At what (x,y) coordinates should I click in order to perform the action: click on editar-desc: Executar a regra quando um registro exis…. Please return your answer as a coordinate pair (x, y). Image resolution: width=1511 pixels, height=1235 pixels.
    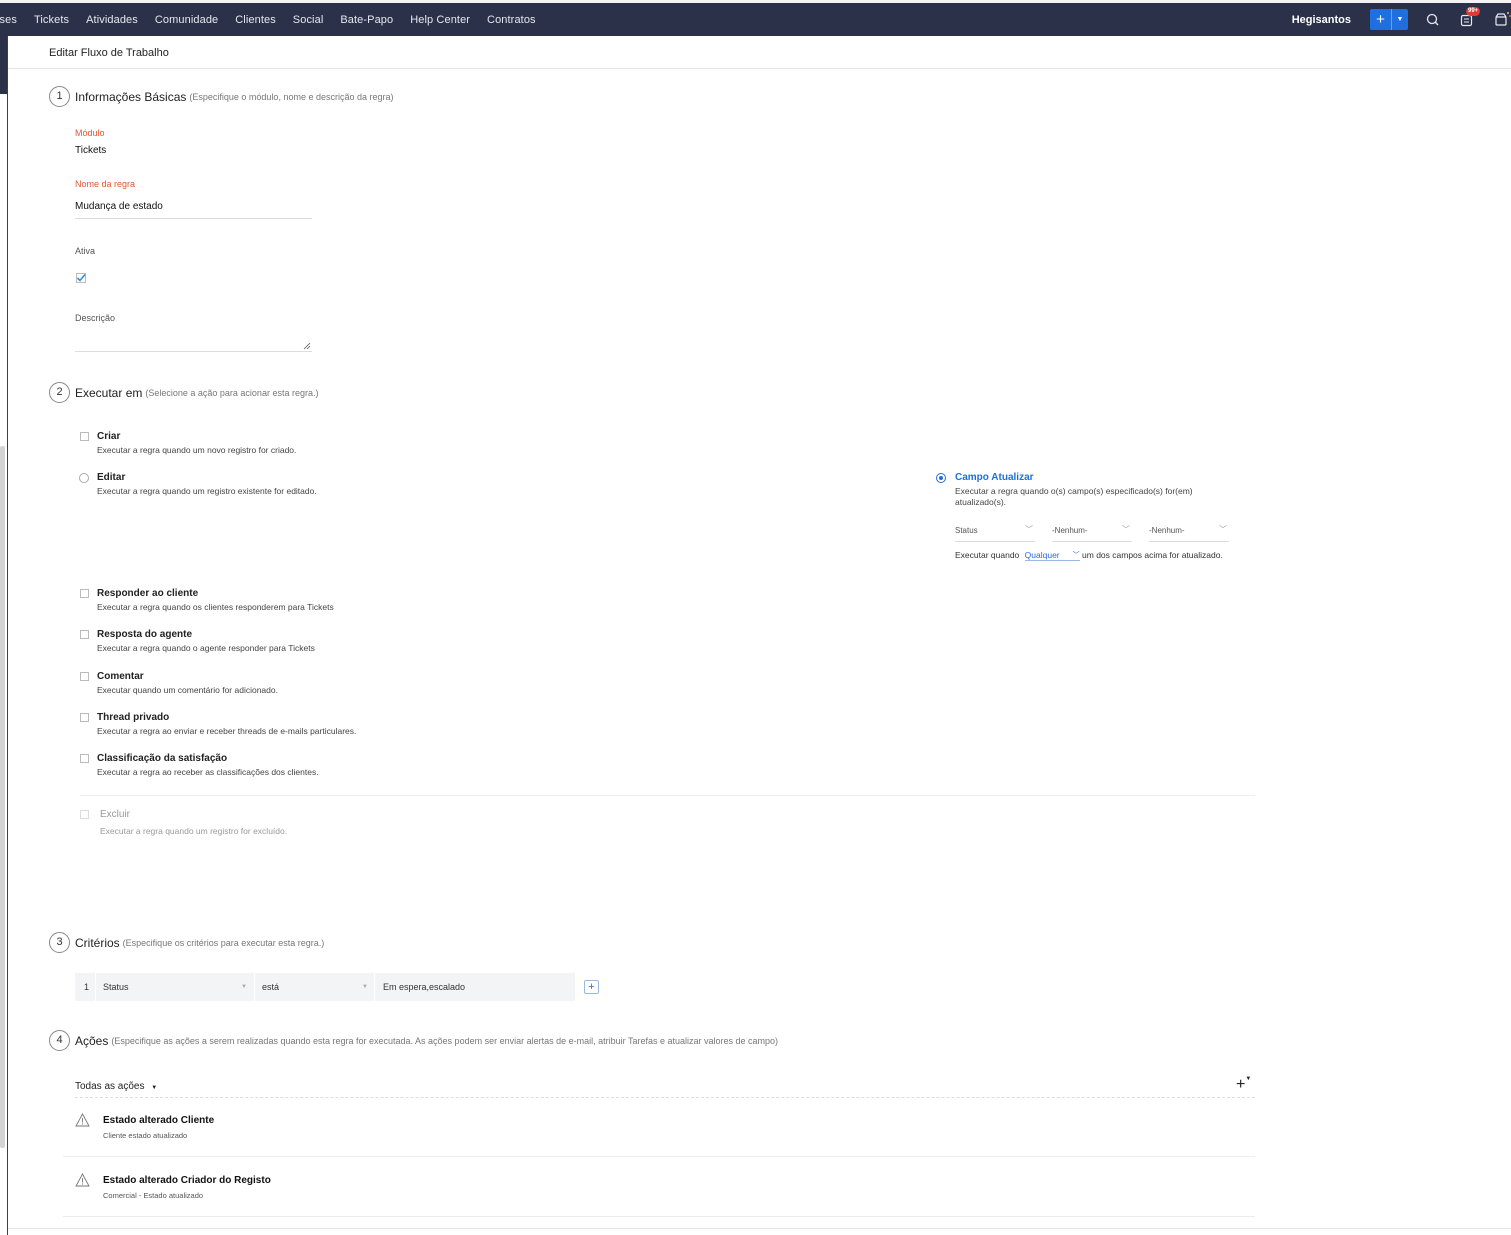
    Looking at the image, I should click on (207, 491).